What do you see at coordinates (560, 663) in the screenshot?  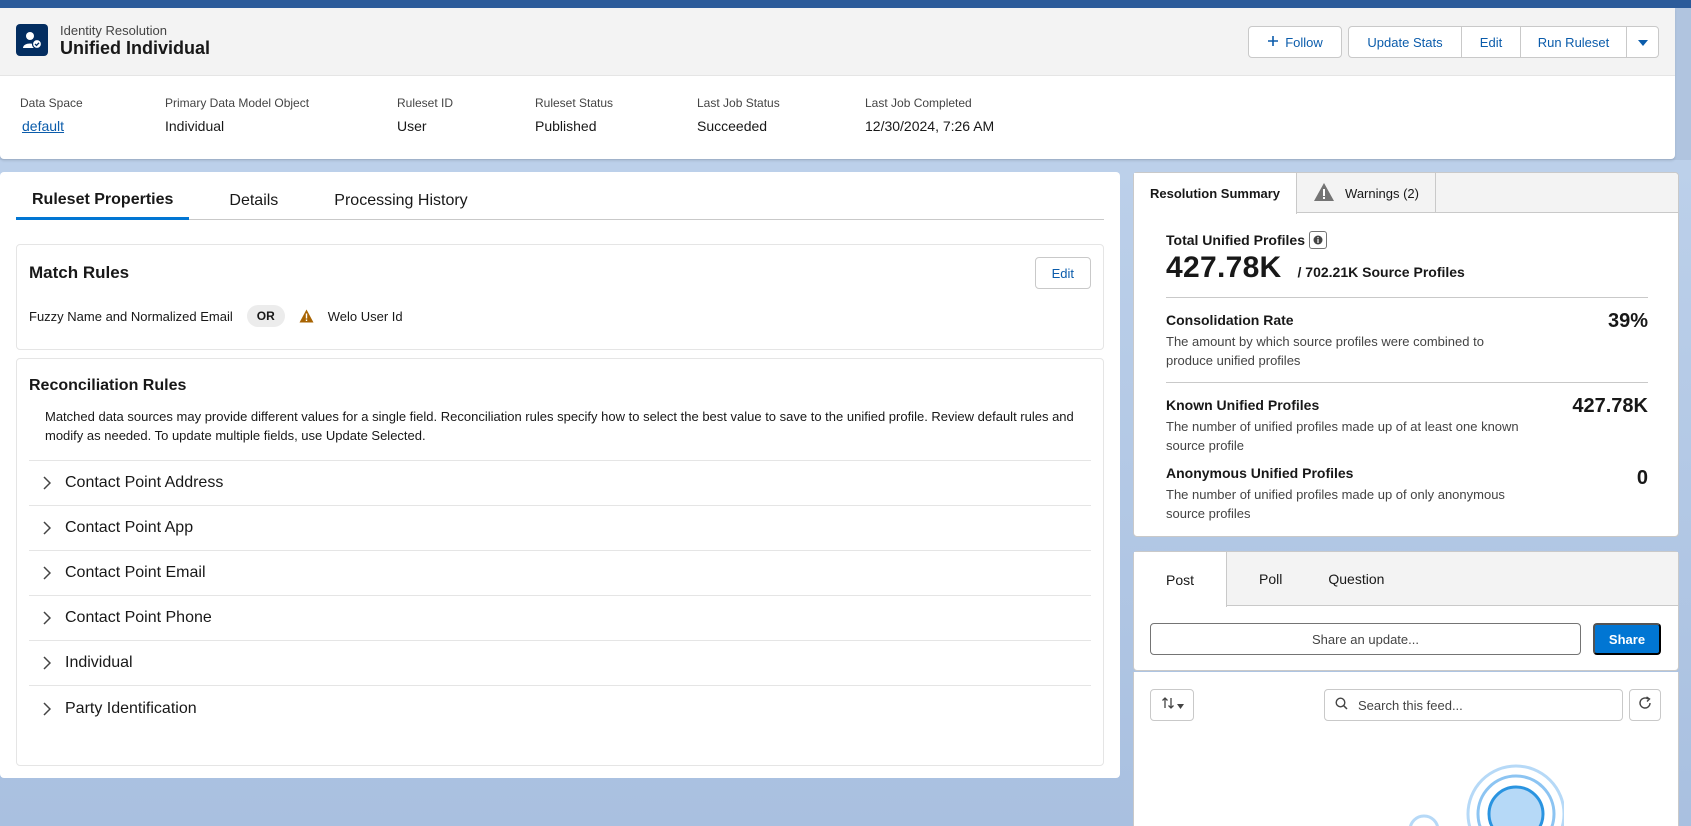 I see `reconciliation-item-individual: Individual` at bounding box center [560, 663].